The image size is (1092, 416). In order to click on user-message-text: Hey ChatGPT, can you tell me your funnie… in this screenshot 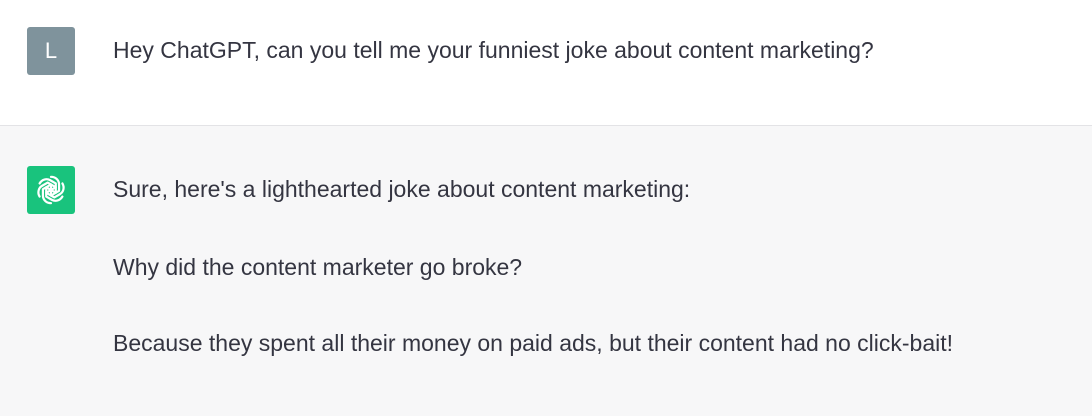, I will do `click(493, 50)`.